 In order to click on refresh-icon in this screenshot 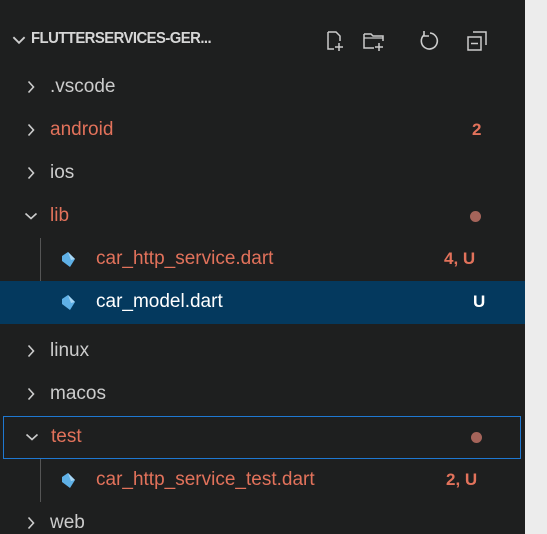, I will do `click(429, 41)`.